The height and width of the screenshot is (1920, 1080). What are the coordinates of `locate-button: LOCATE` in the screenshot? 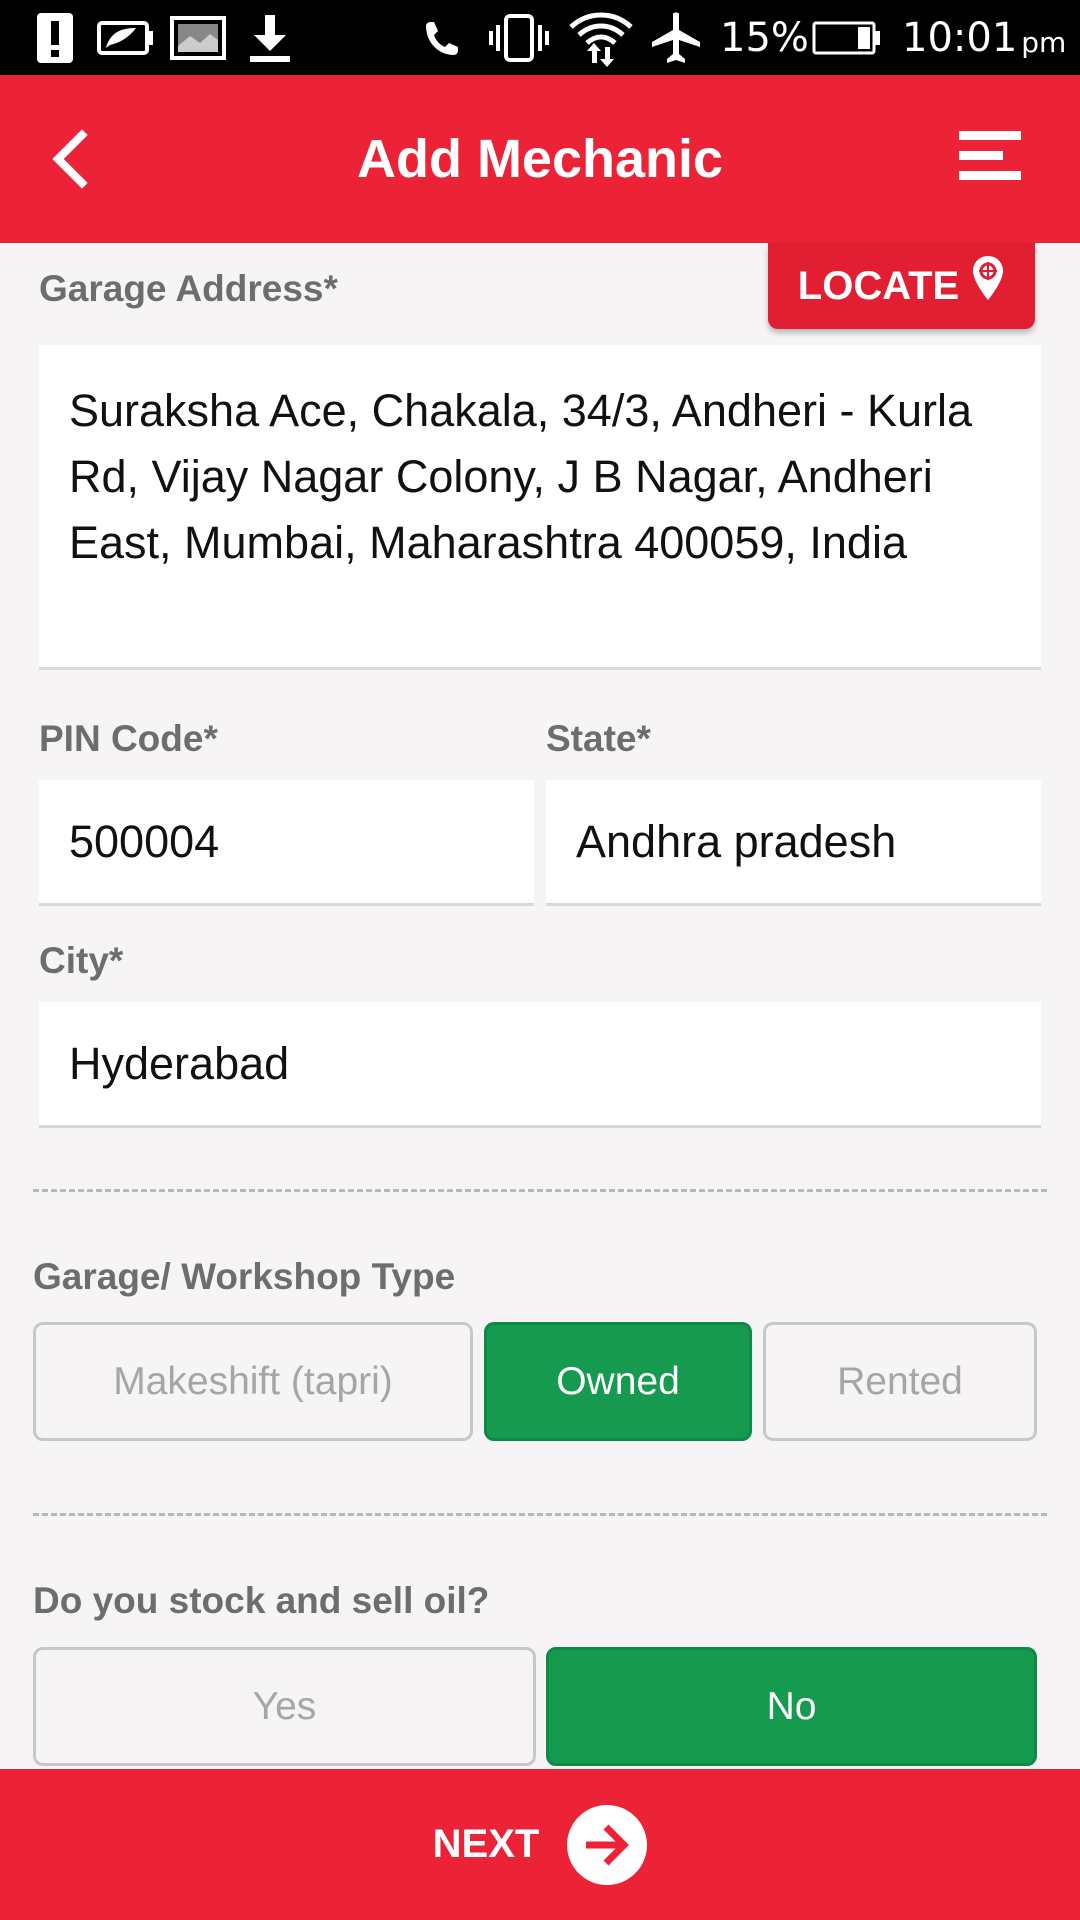 It's located at (901, 286).